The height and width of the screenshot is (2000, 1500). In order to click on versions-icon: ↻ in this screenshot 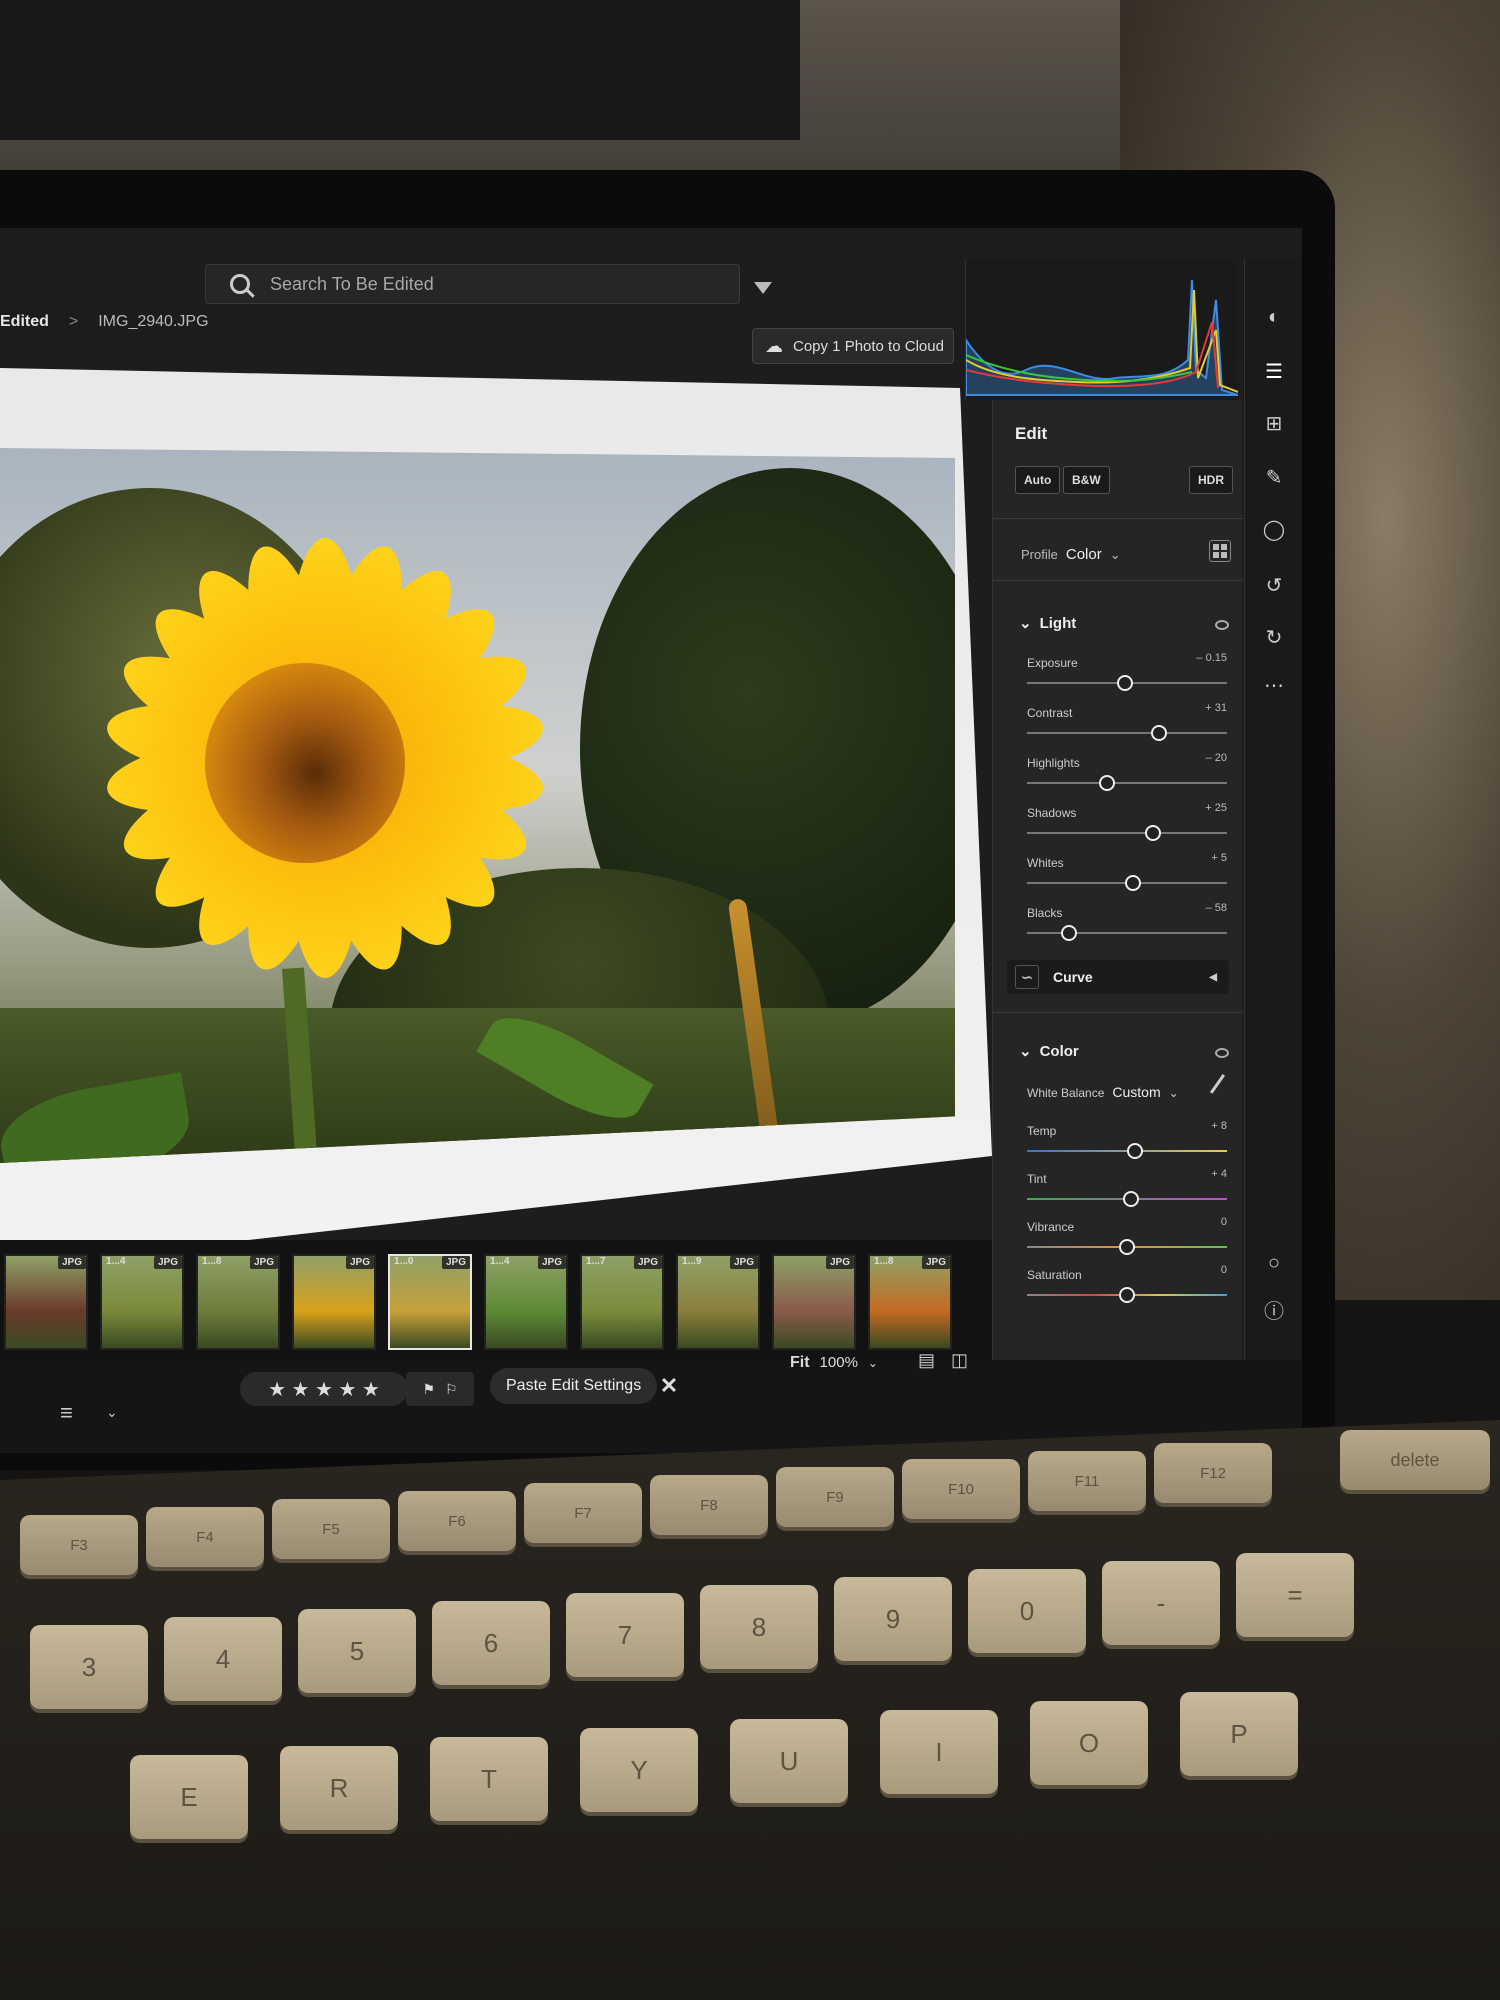, I will do `click(1274, 637)`.